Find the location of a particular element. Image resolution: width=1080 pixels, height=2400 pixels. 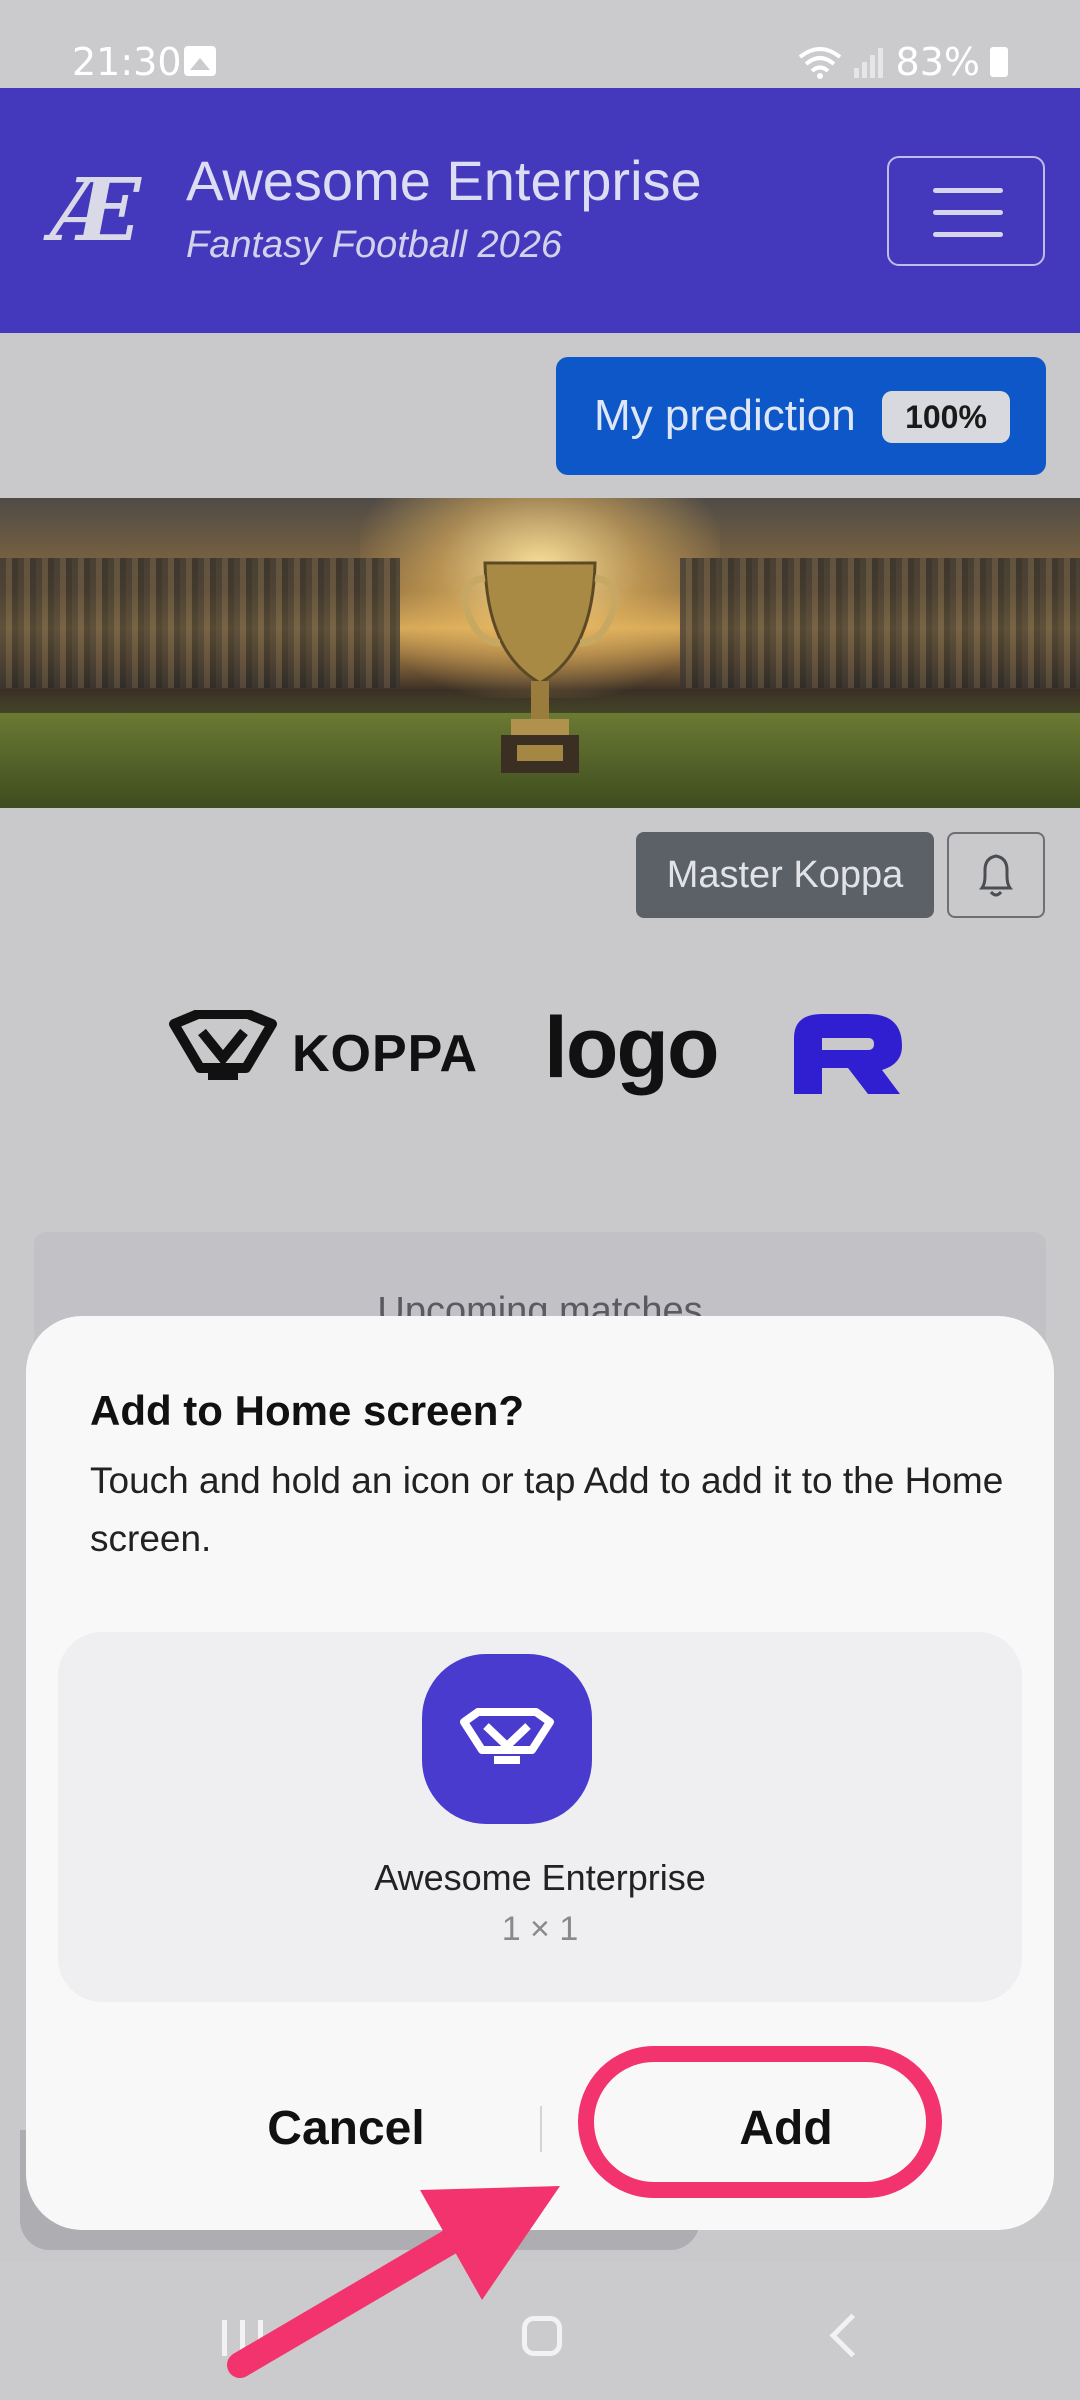

app-title: Awesome Enterprise is located at coordinates (444, 180).